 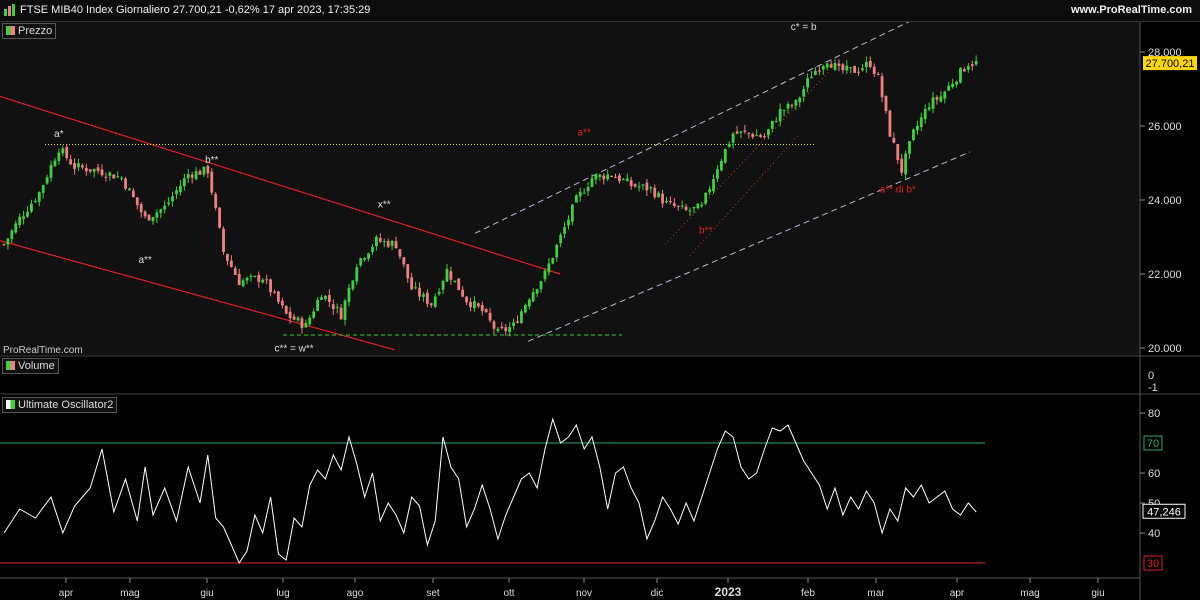 What do you see at coordinates (570, 375) in the screenshot?
I see `volume-panel` at bounding box center [570, 375].